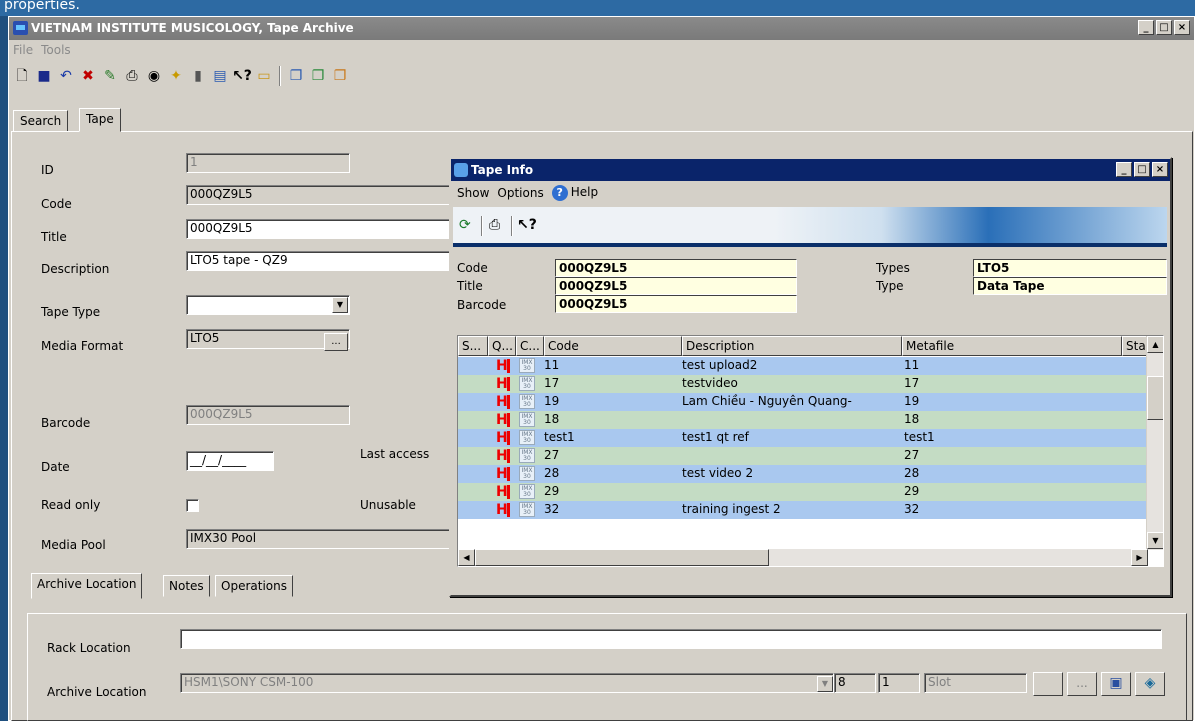 This screenshot has width=1195, height=721. What do you see at coordinates (473, 193) in the screenshot?
I see `menu-show: Show` at bounding box center [473, 193].